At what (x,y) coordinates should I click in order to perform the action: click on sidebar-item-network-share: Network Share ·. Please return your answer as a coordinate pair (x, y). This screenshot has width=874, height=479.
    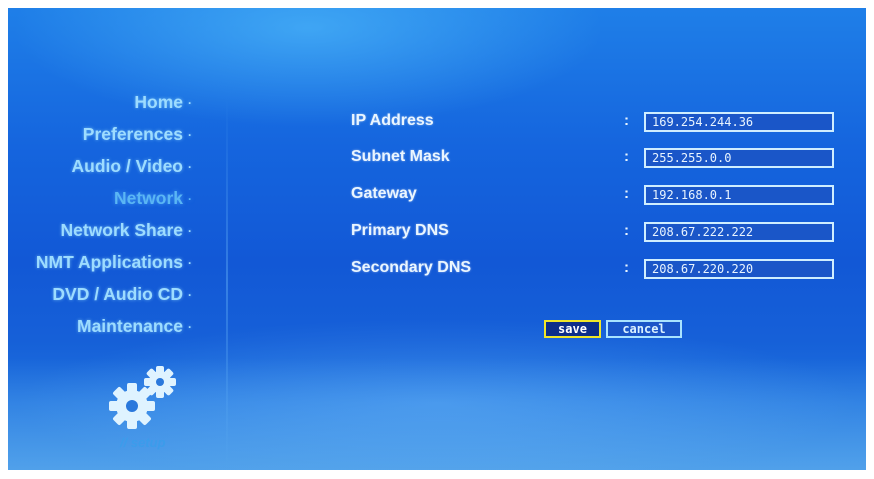
    Looking at the image, I should click on (126, 230).